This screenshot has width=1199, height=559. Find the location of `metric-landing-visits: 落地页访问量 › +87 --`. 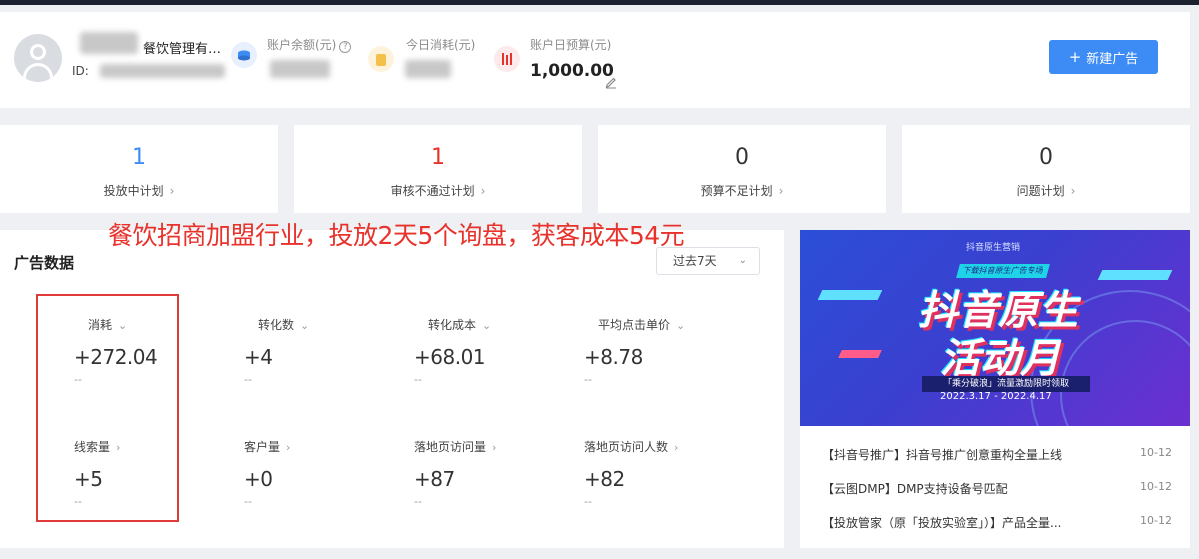

metric-landing-visits: 落地页访问量 › +87 -- is located at coordinates (455, 473).